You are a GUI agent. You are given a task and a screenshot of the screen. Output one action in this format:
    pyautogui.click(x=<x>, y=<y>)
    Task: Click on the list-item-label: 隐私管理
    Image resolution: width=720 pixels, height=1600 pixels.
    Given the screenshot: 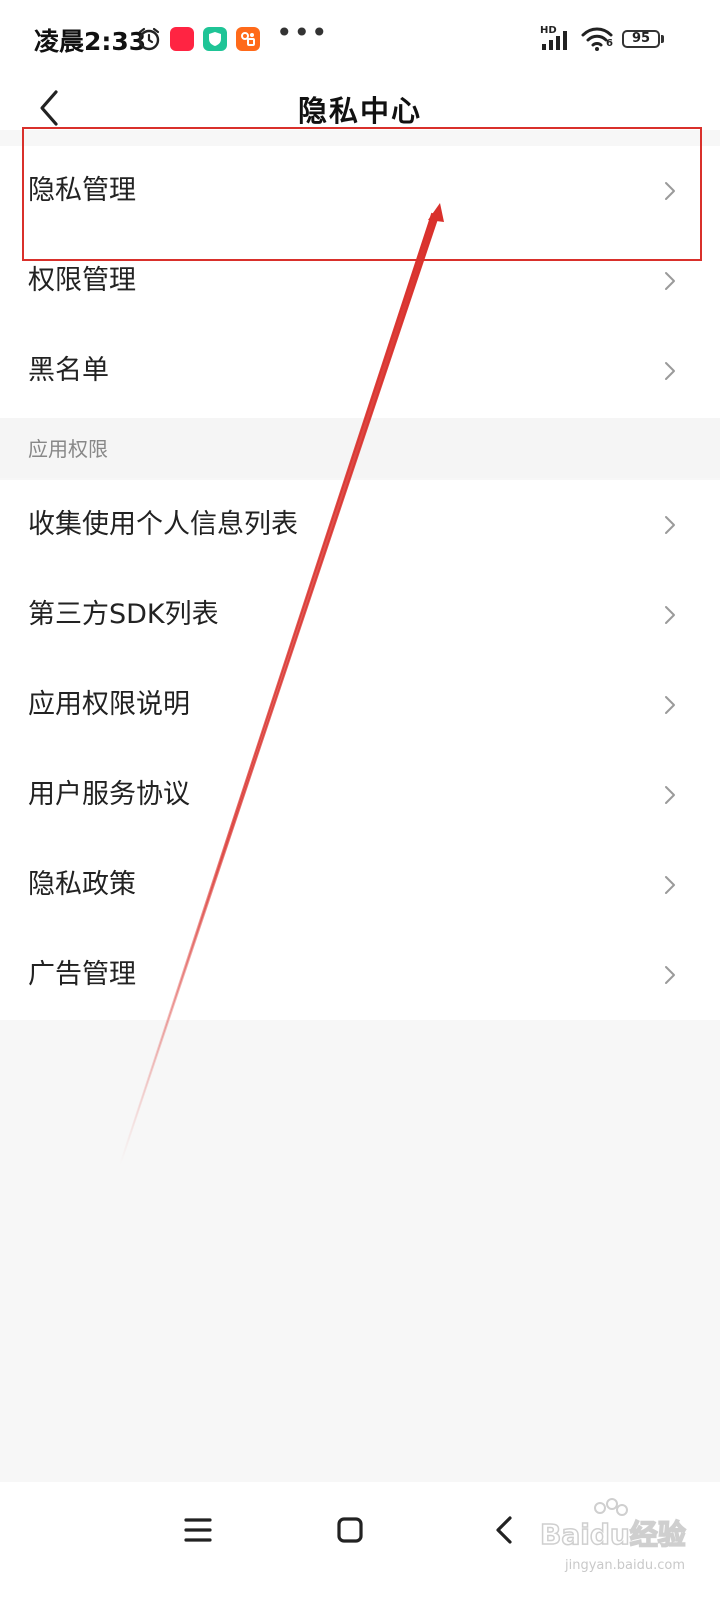 What is the action you would take?
    pyautogui.click(x=82, y=190)
    